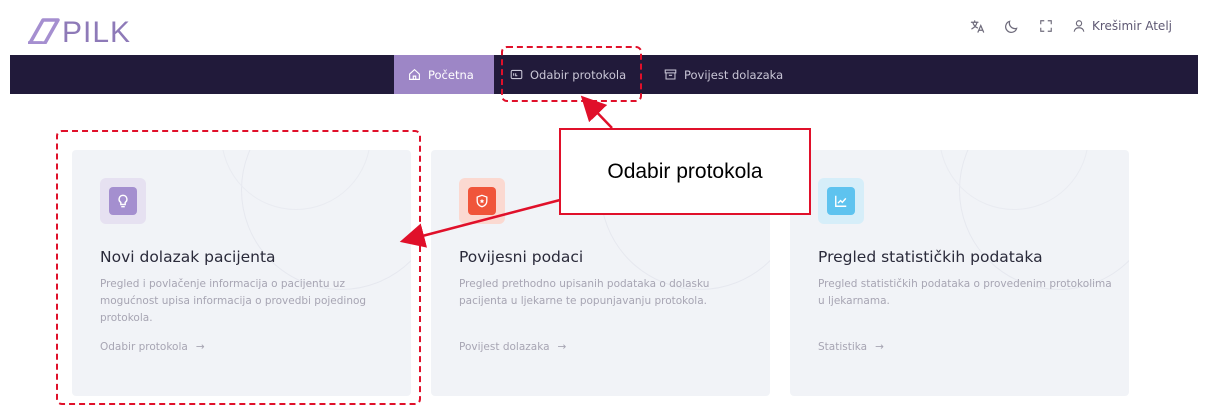  Describe the element at coordinates (480, 223) in the screenshot. I see `annotation-arrow-left` at that location.